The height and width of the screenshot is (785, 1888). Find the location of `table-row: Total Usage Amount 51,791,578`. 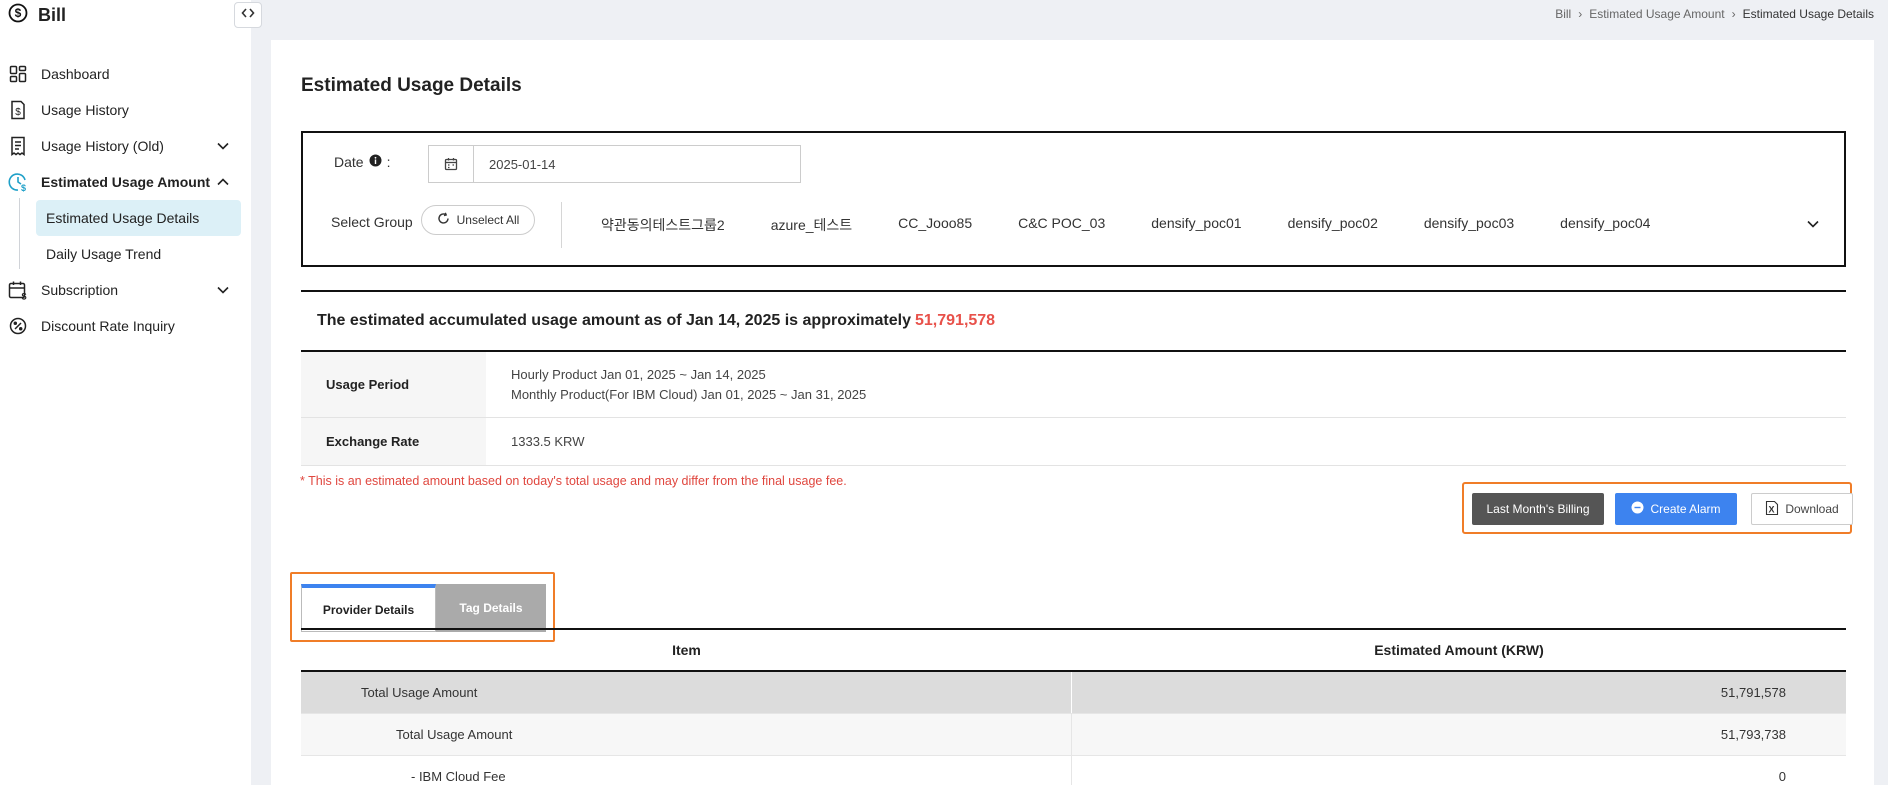

table-row: Total Usage Amount 51,791,578 is located at coordinates (1073, 693).